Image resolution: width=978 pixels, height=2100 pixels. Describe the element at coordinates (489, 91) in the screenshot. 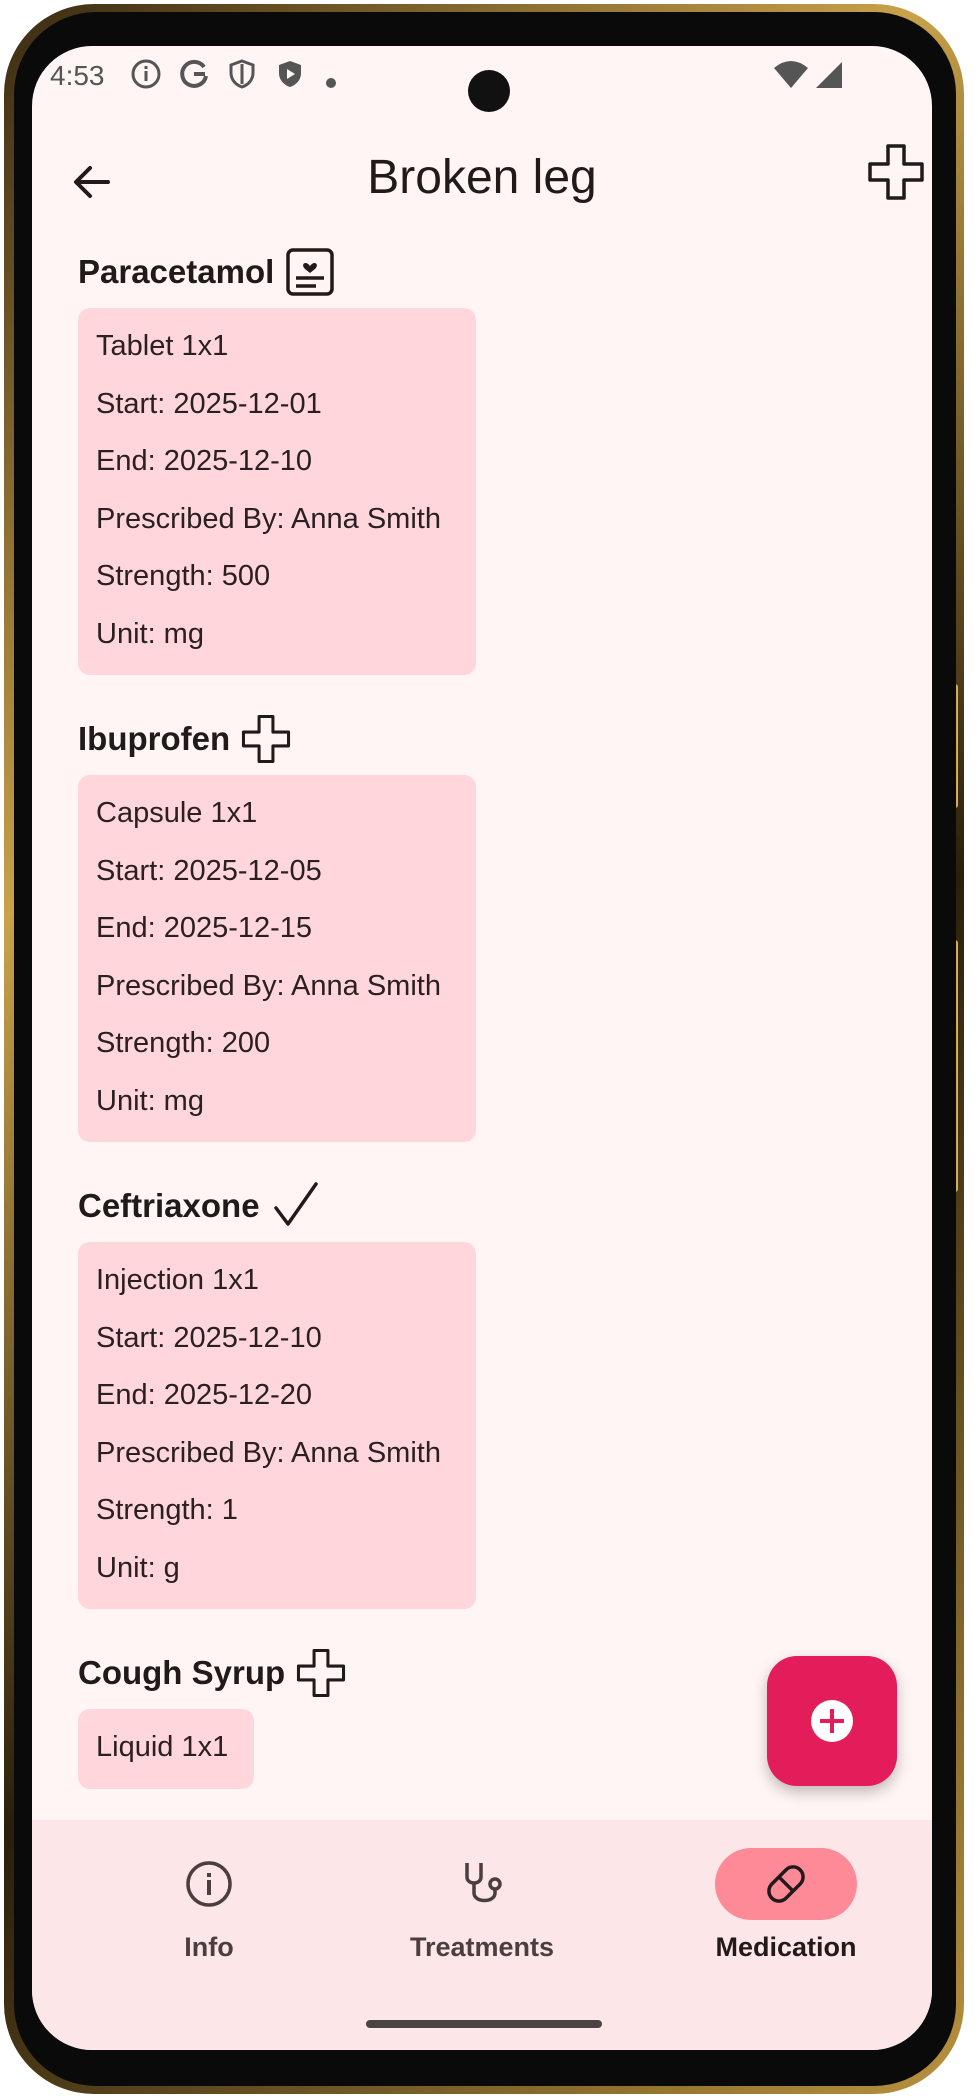

I see `front-camera` at that location.